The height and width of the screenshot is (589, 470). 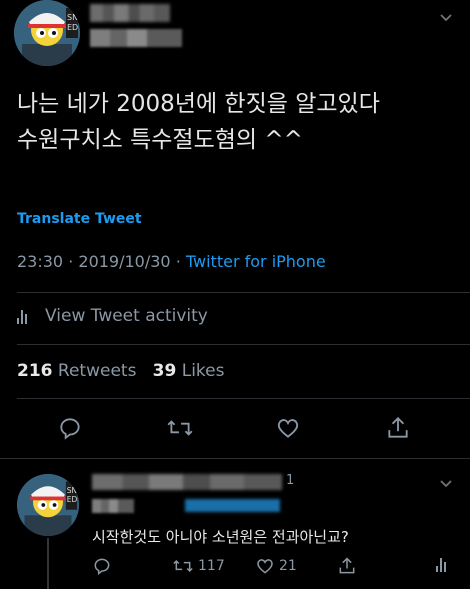 What do you see at coordinates (235, 568) in the screenshot?
I see `reply-action-bar: 117 21` at bounding box center [235, 568].